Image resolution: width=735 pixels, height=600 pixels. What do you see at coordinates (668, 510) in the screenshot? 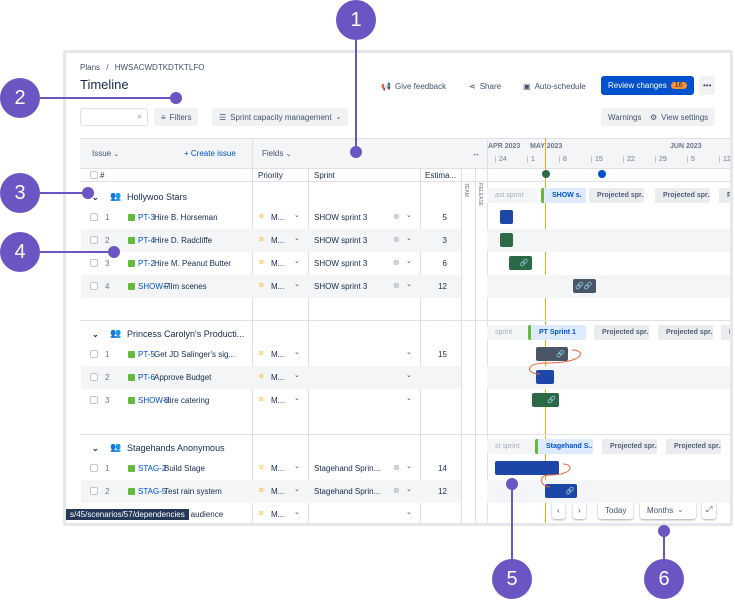
I see `timescale-dropdown: Months ⌄` at bounding box center [668, 510].